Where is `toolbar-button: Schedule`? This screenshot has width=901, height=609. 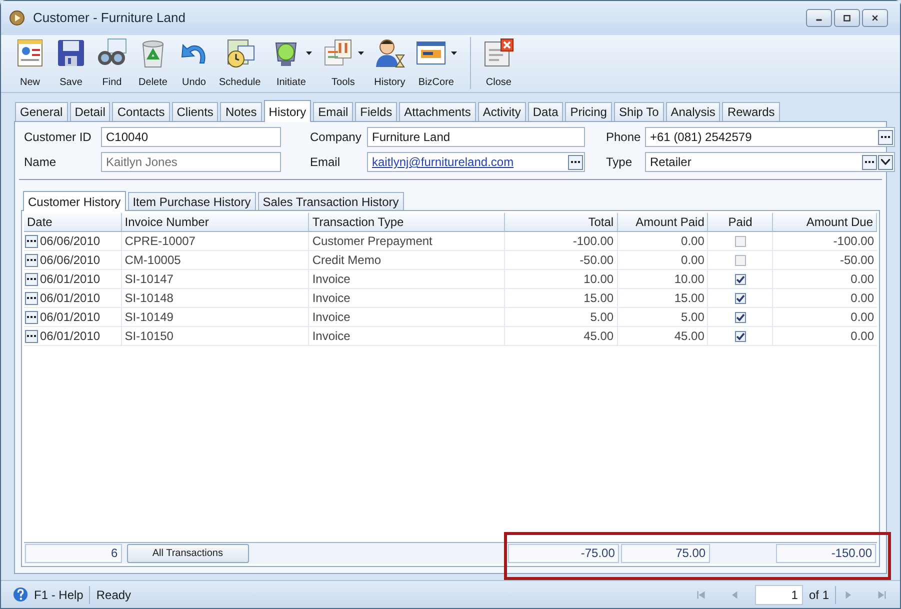
toolbar-button: Schedule is located at coordinates (240, 63).